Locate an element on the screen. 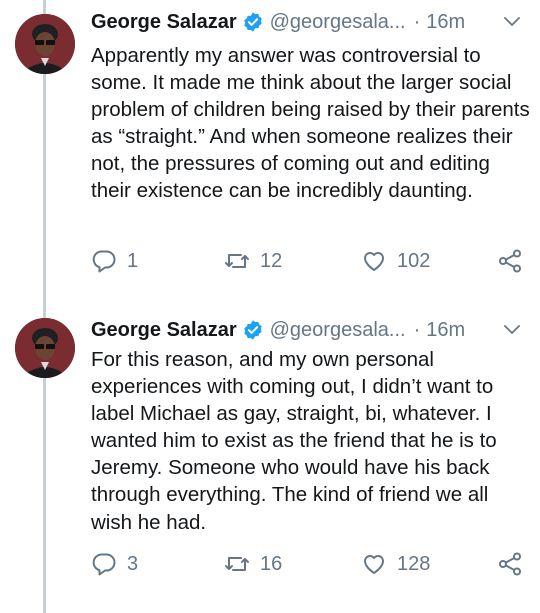 Image resolution: width=540 pixels, height=613 pixels. reply-count: 1 is located at coordinates (133, 260).